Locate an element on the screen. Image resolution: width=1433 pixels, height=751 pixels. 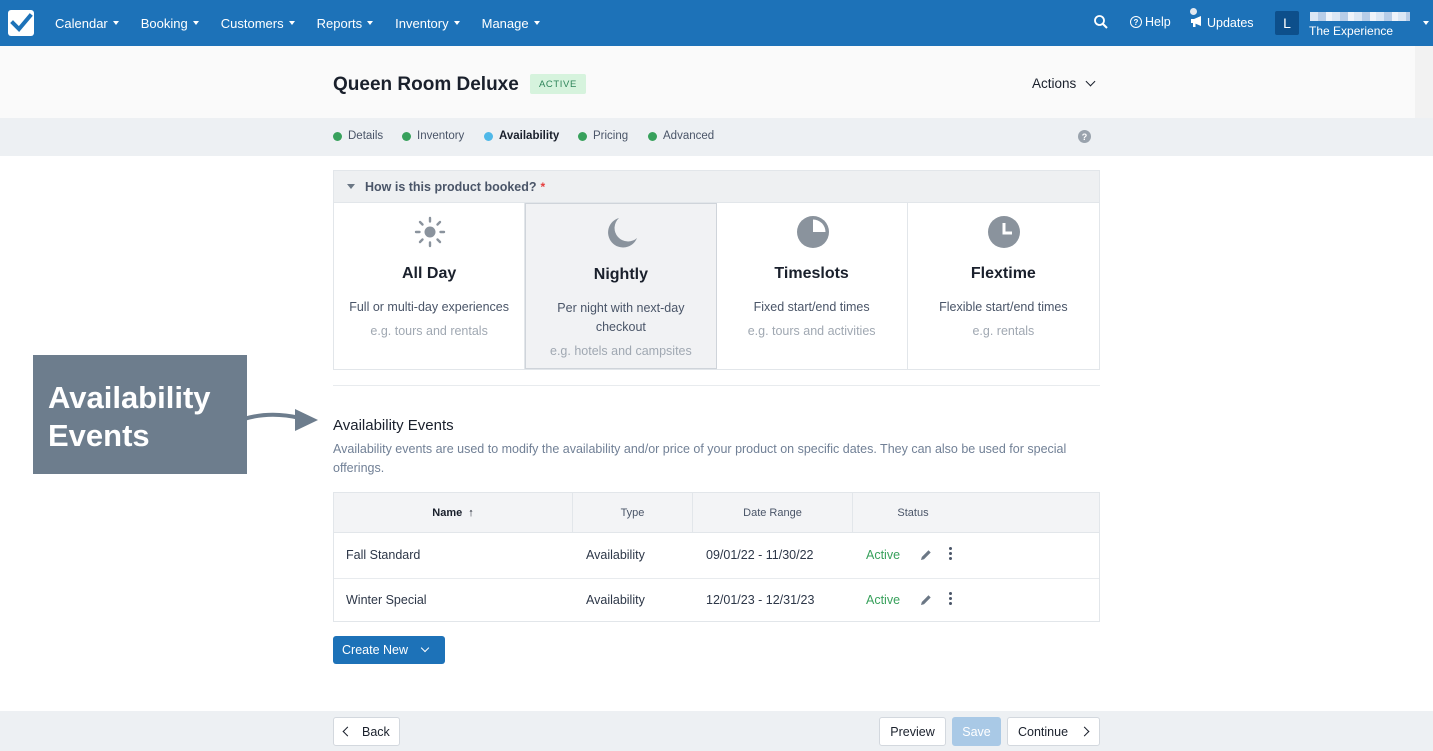
account-email-redacted is located at coordinates (1360, 16).